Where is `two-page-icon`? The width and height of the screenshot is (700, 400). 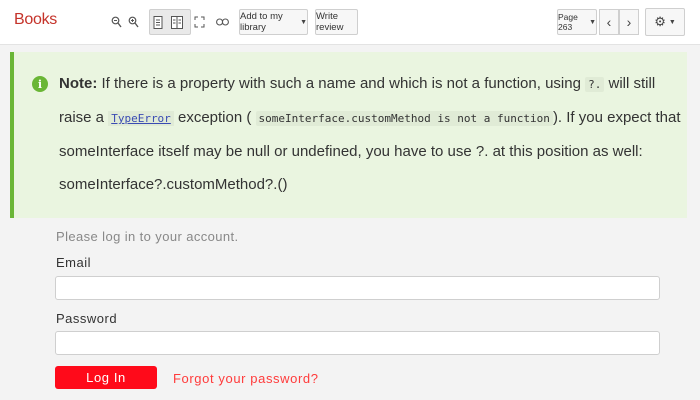 two-page-icon is located at coordinates (177, 25).